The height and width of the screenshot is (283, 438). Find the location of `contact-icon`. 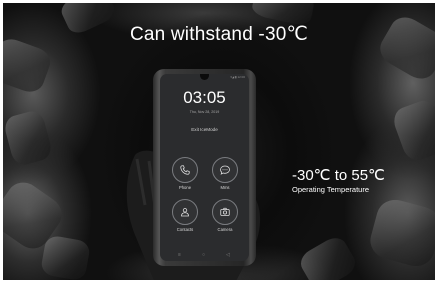

contact-icon is located at coordinates (185, 212).